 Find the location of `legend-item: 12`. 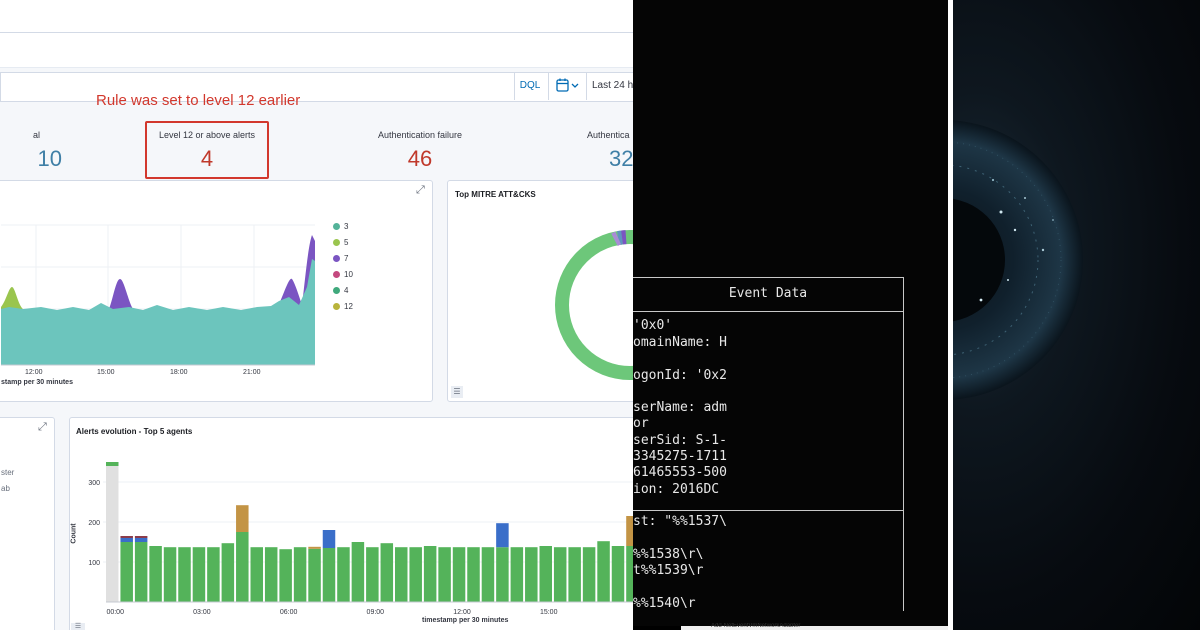

legend-item: 12 is located at coordinates (343, 306).